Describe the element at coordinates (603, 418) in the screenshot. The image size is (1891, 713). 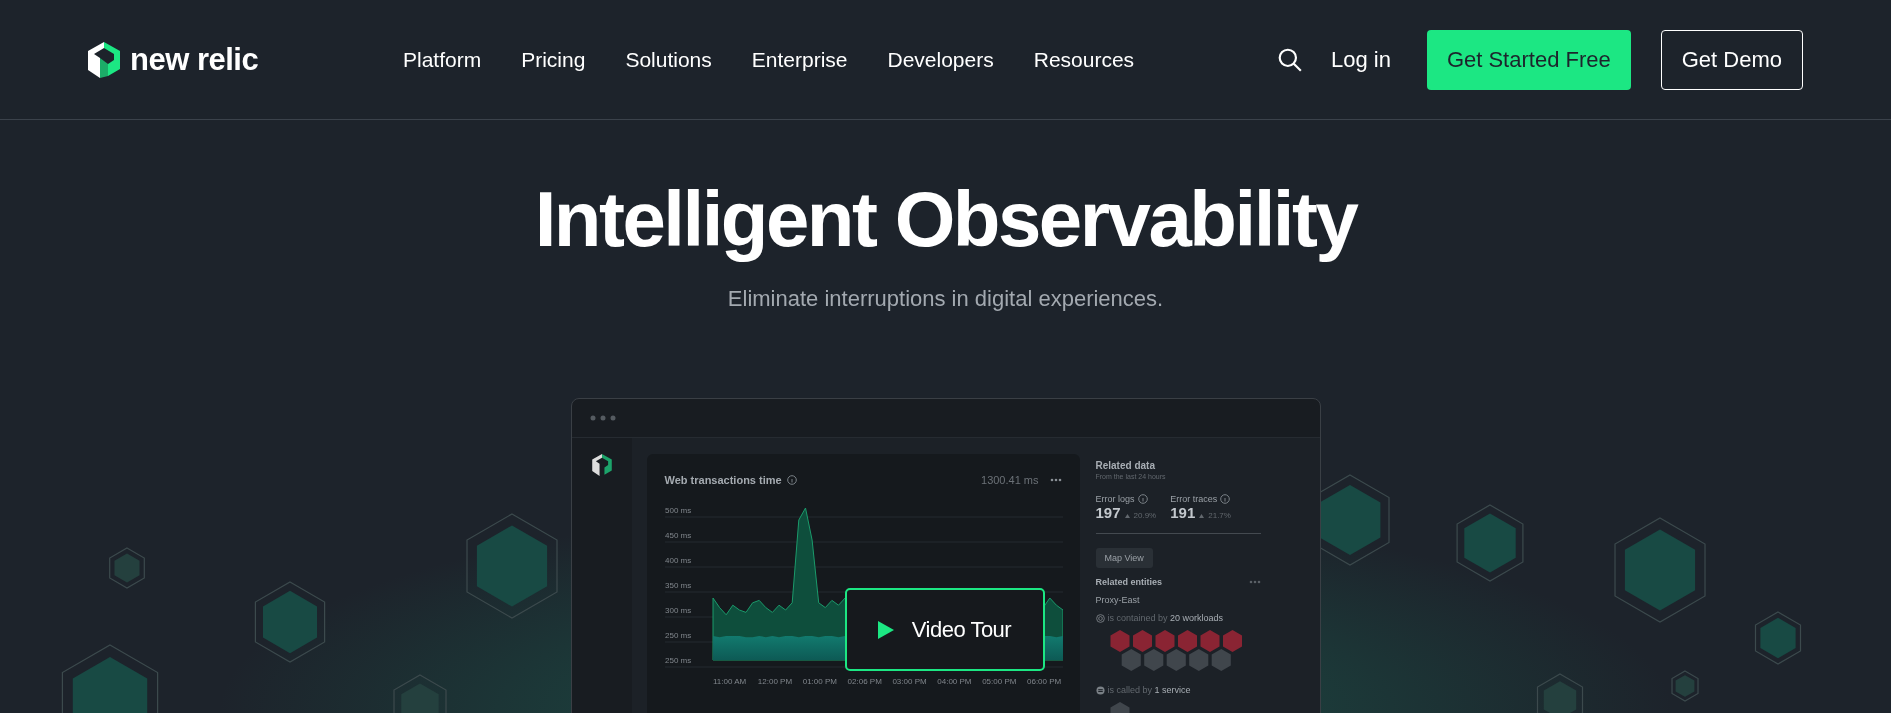
I see `window-dots-icon` at that location.